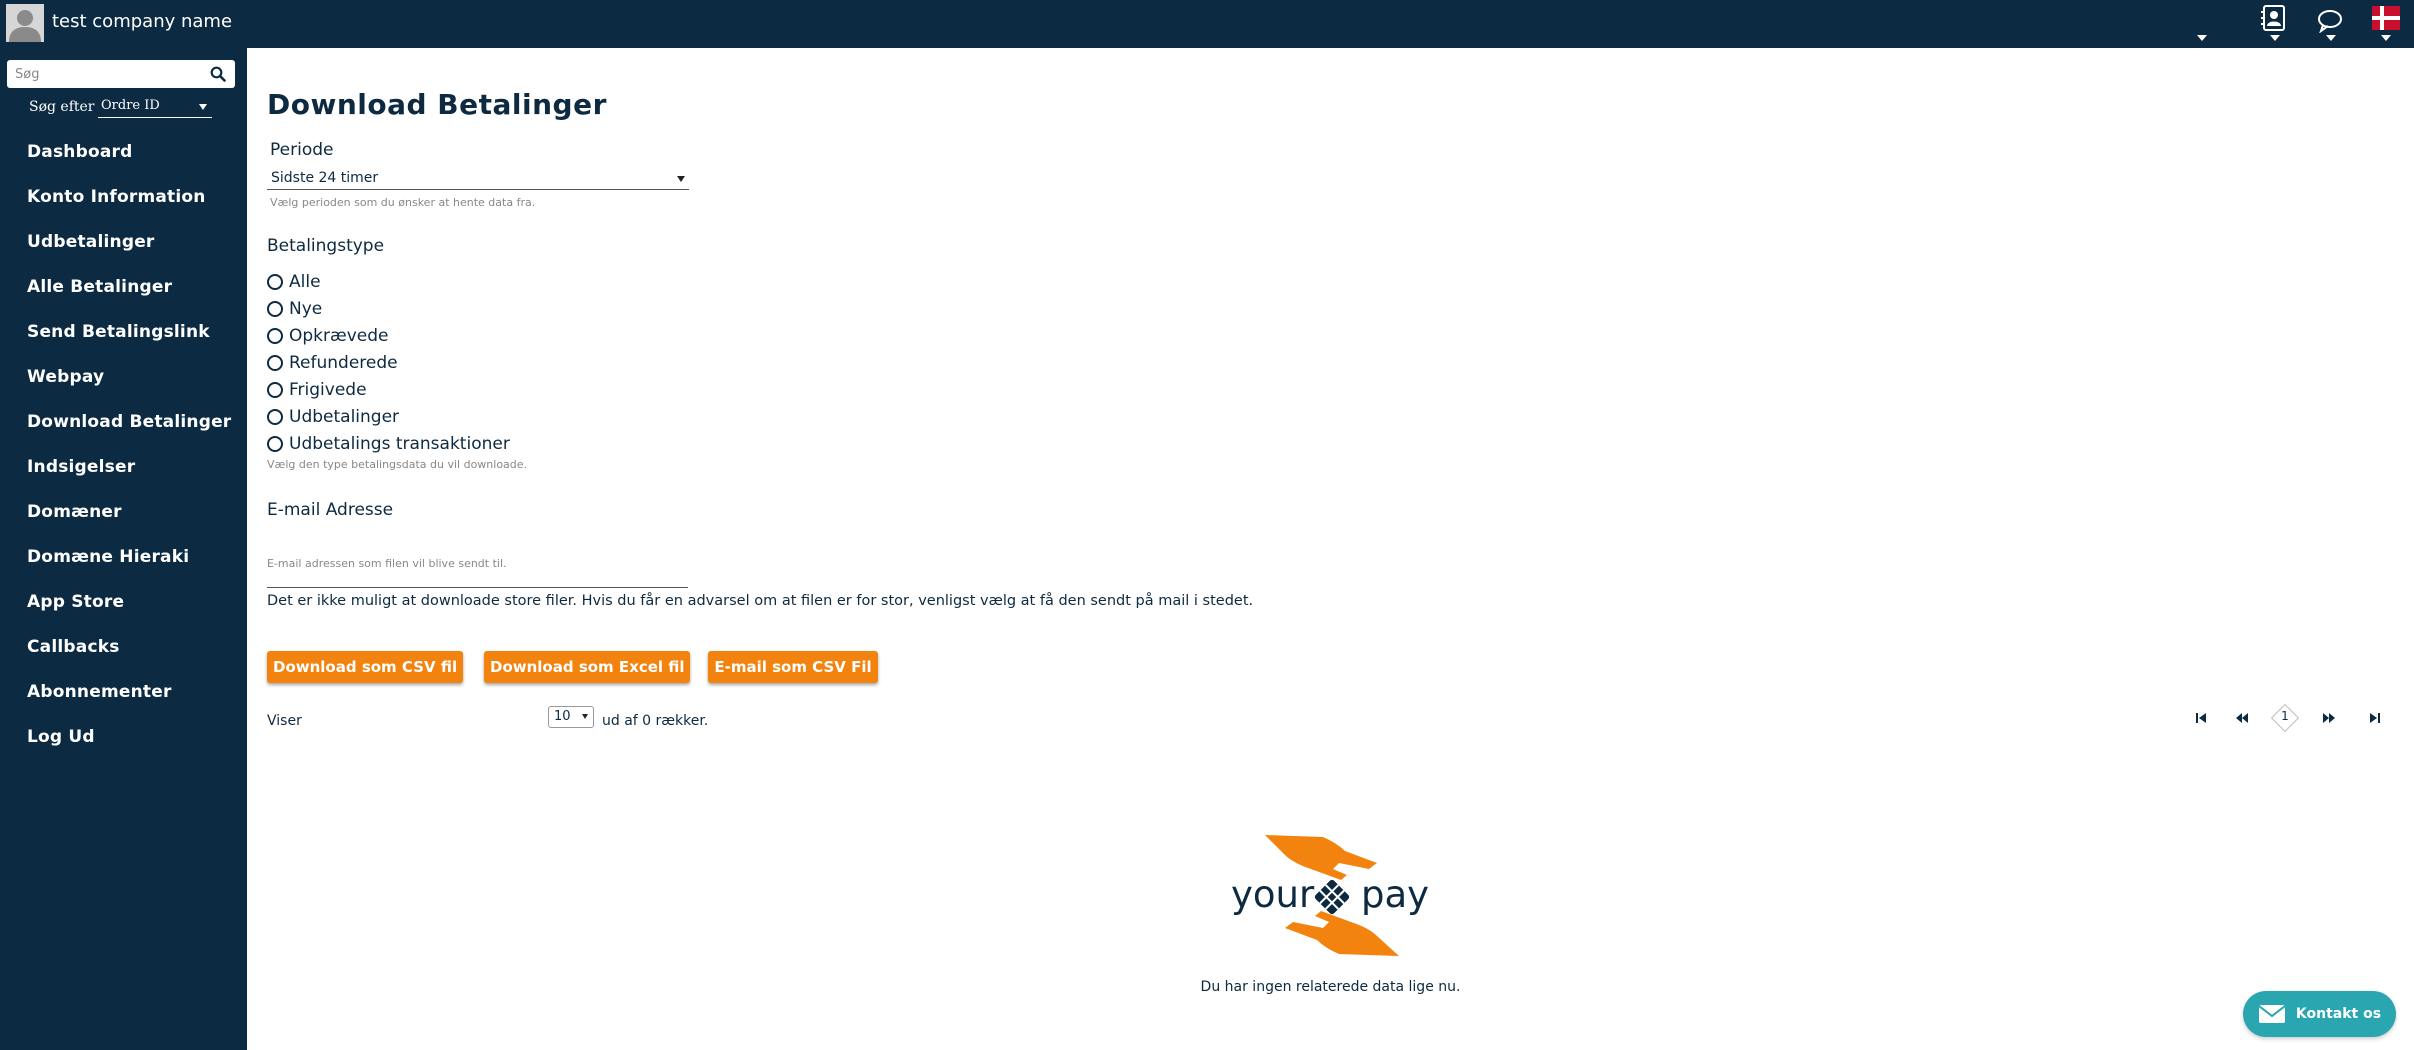  I want to click on download-csv-button: Download som CSV fil, so click(365, 667).